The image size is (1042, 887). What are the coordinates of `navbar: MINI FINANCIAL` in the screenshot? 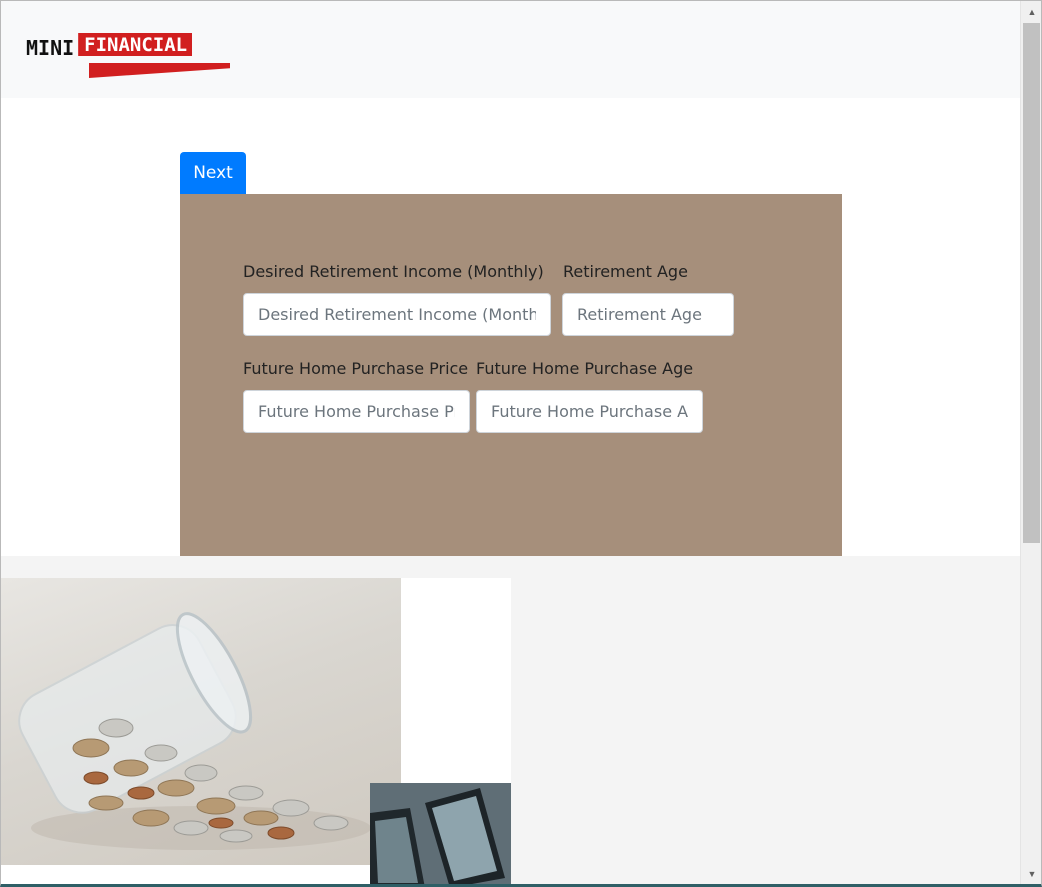 It's located at (510, 49).